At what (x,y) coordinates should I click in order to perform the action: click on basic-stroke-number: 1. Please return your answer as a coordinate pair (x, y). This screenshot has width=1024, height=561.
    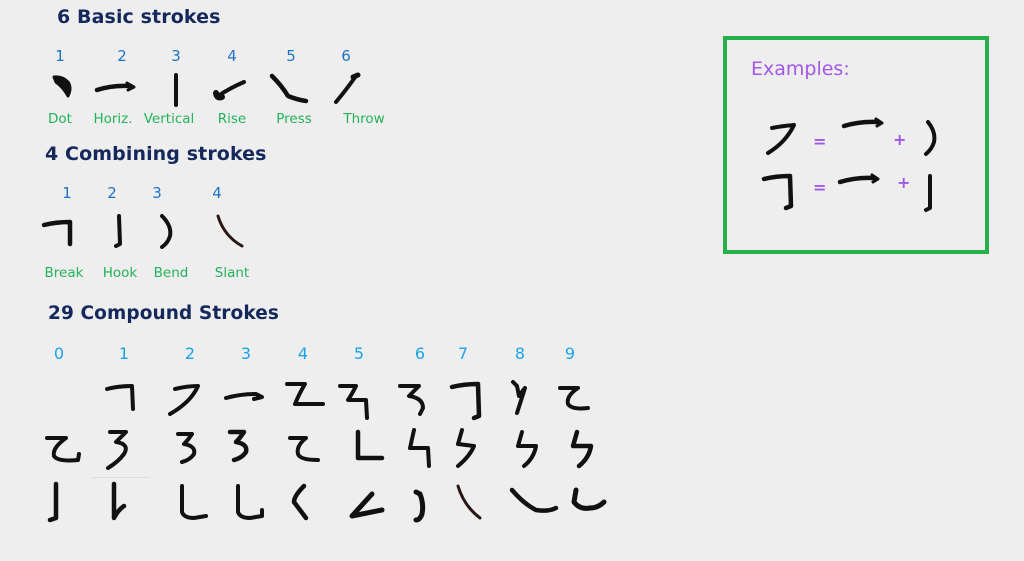
    Looking at the image, I should click on (60, 56).